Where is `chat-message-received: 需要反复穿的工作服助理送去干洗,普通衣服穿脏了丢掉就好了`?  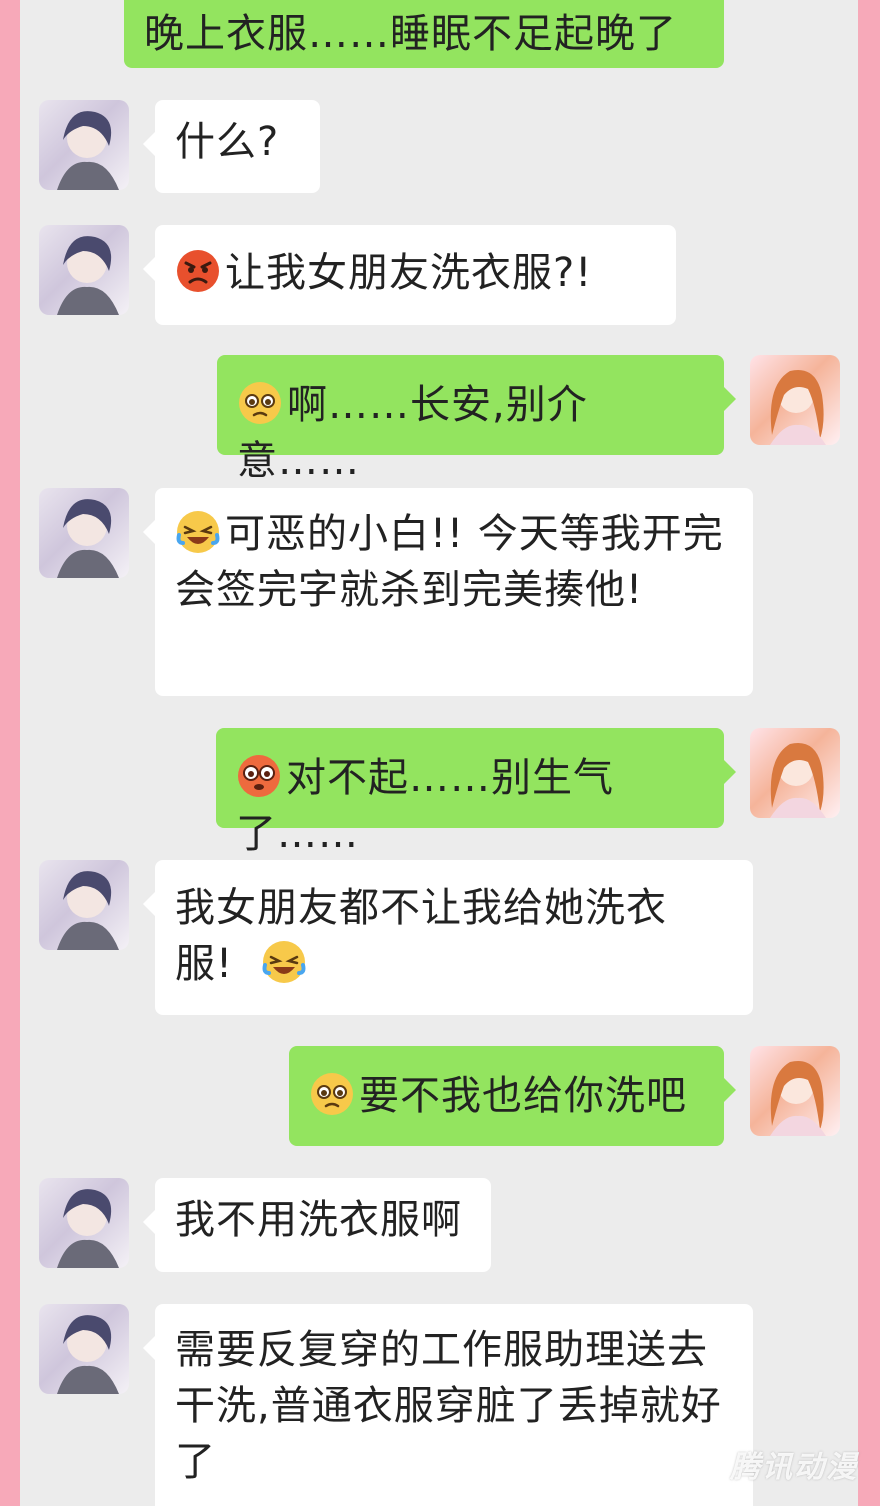
chat-message-received: 需要反复穿的工作服助理送去干洗,普通衣服穿脏了丢掉就好了 is located at coordinates (448, 1405).